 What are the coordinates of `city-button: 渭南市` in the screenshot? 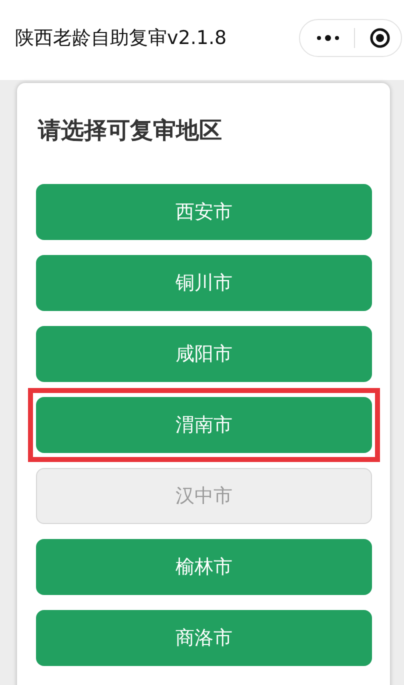 It's located at (204, 425).